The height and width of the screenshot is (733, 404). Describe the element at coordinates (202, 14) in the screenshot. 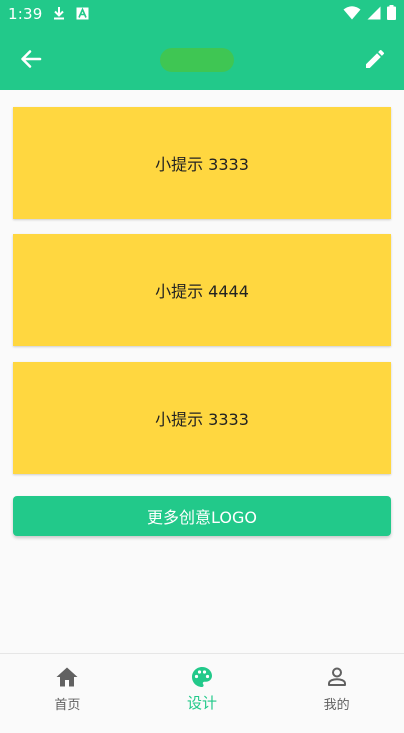

I see `status-bar: 1:39` at that location.